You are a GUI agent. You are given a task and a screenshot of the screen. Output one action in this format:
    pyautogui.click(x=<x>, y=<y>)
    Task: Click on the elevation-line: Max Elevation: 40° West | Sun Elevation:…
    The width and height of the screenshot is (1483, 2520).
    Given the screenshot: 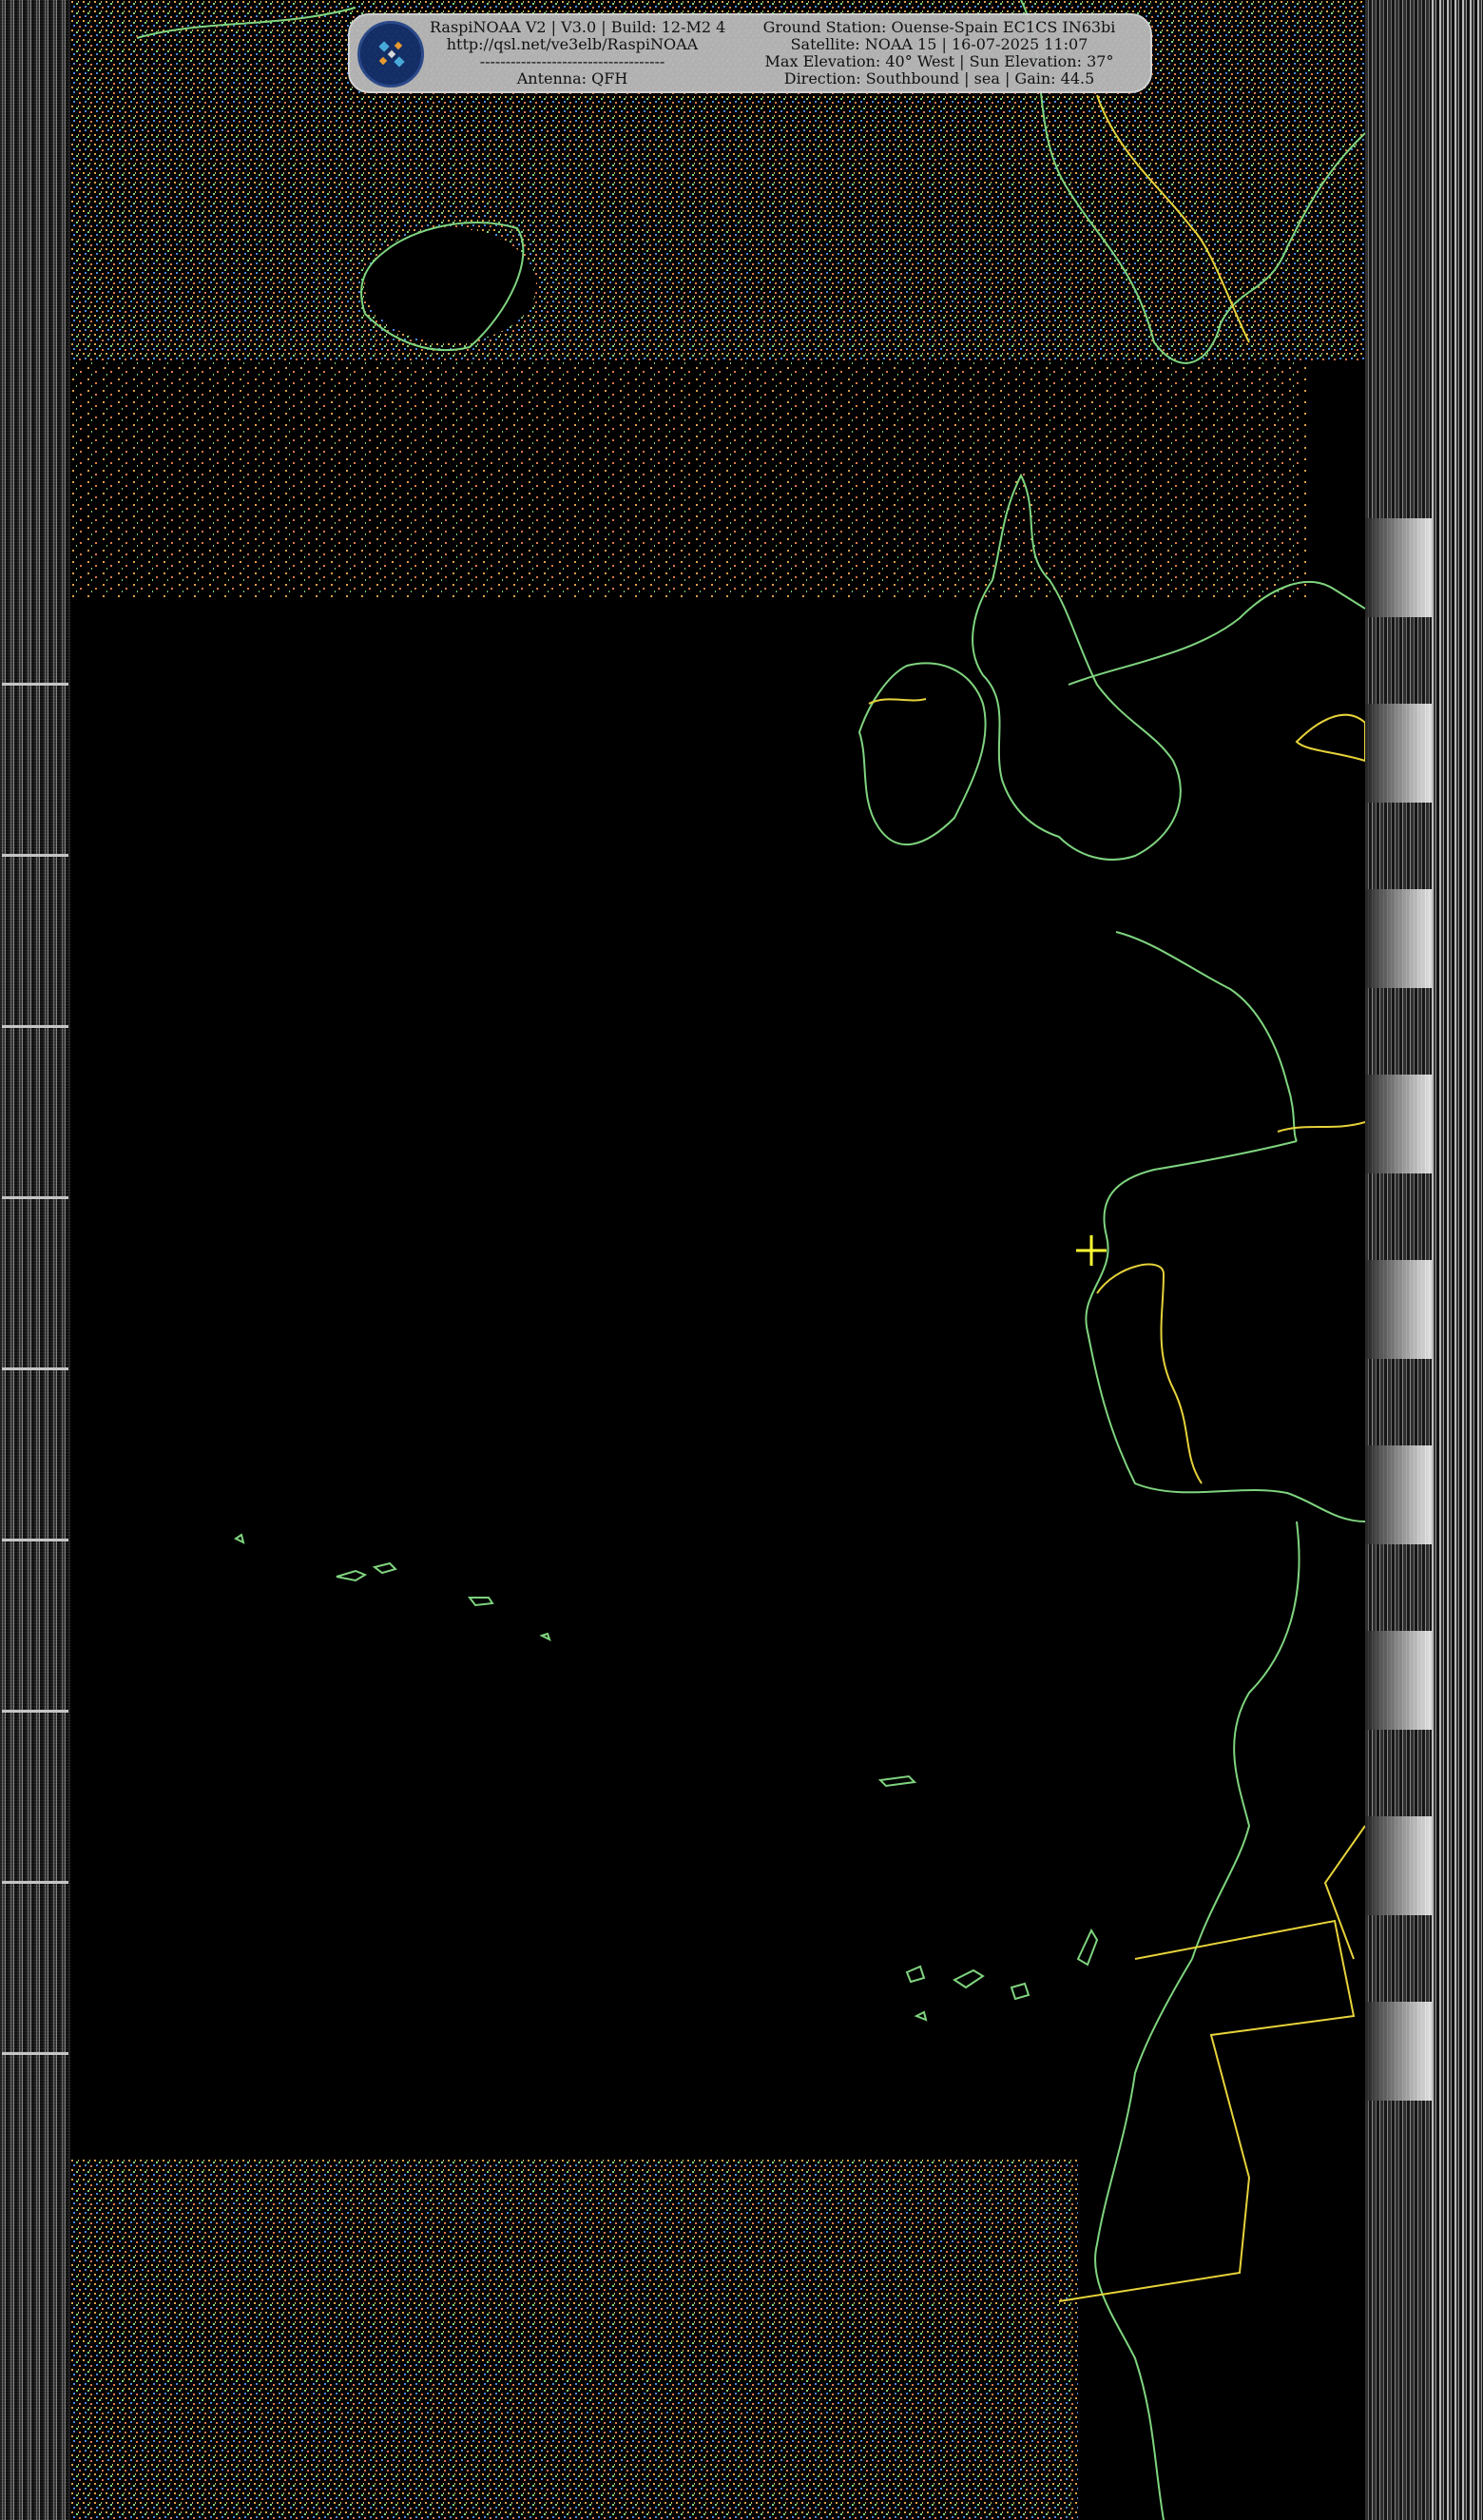 What is the action you would take?
    pyautogui.click(x=939, y=61)
    